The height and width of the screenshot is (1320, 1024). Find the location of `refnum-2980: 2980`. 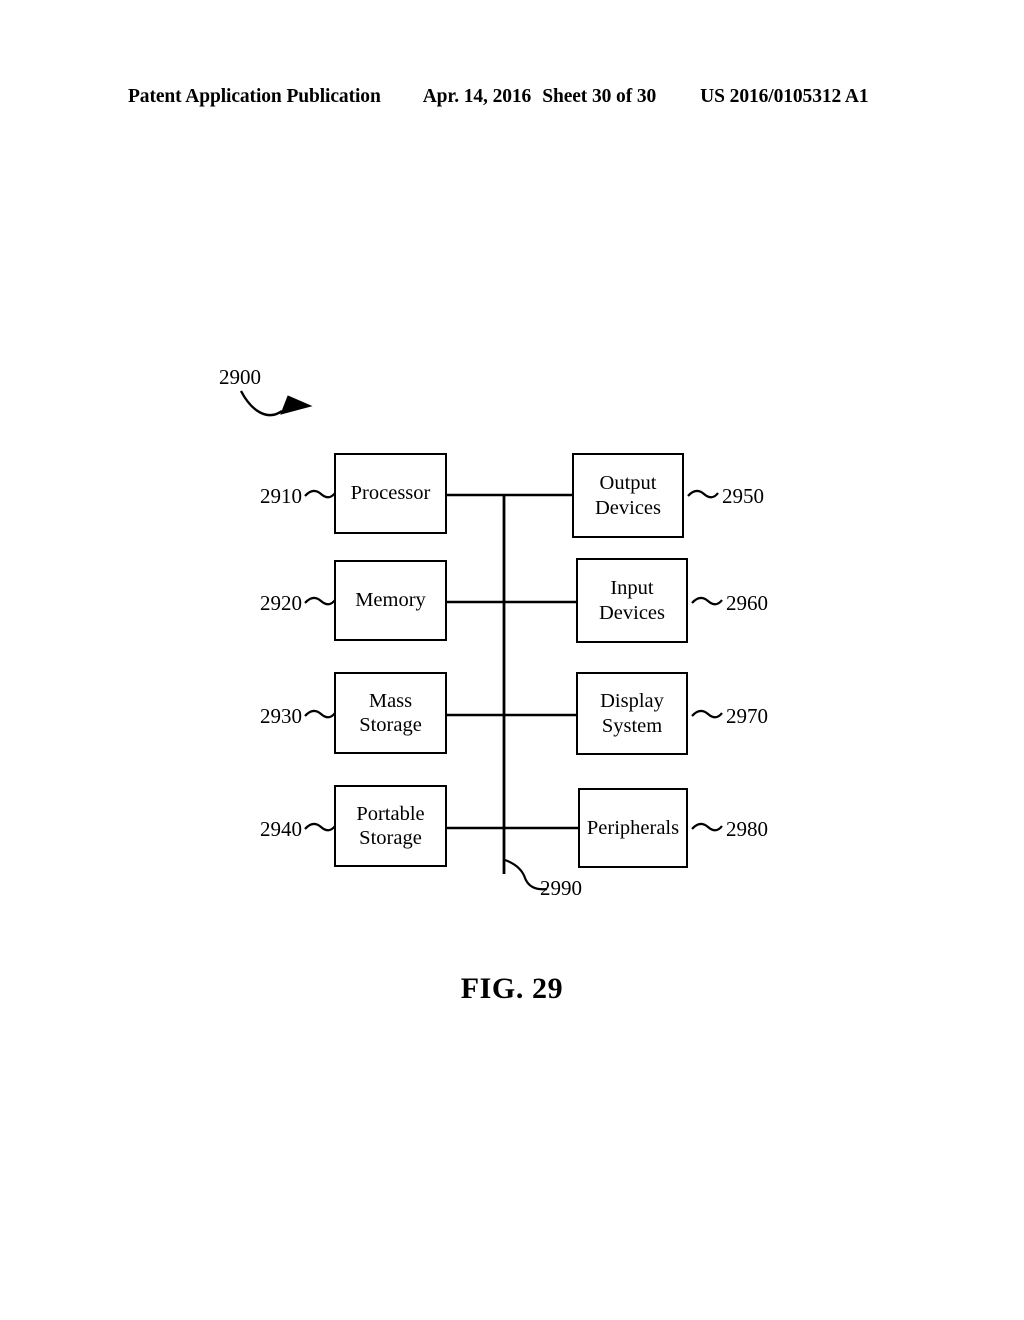

refnum-2980: 2980 is located at coordinates (747, 829).